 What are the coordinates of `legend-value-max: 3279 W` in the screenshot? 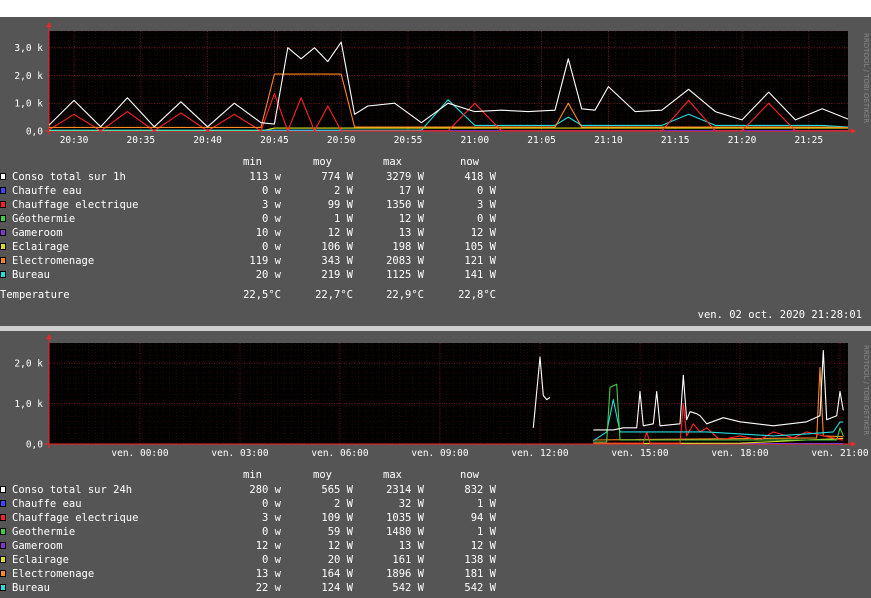 It's located at (405, 177).